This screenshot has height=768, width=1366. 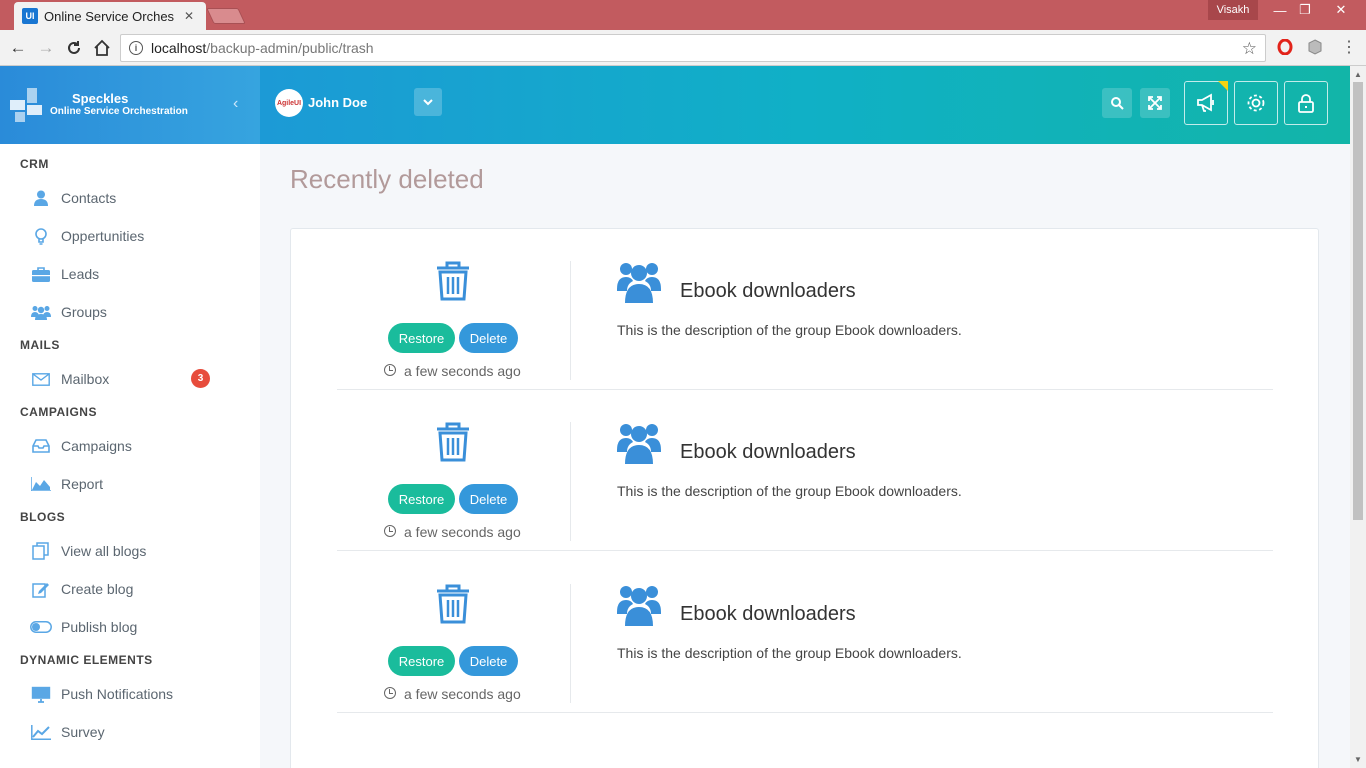 I want to click on sidebar-item-push-notifications: Push Notifications, so click(x=135, y=694).